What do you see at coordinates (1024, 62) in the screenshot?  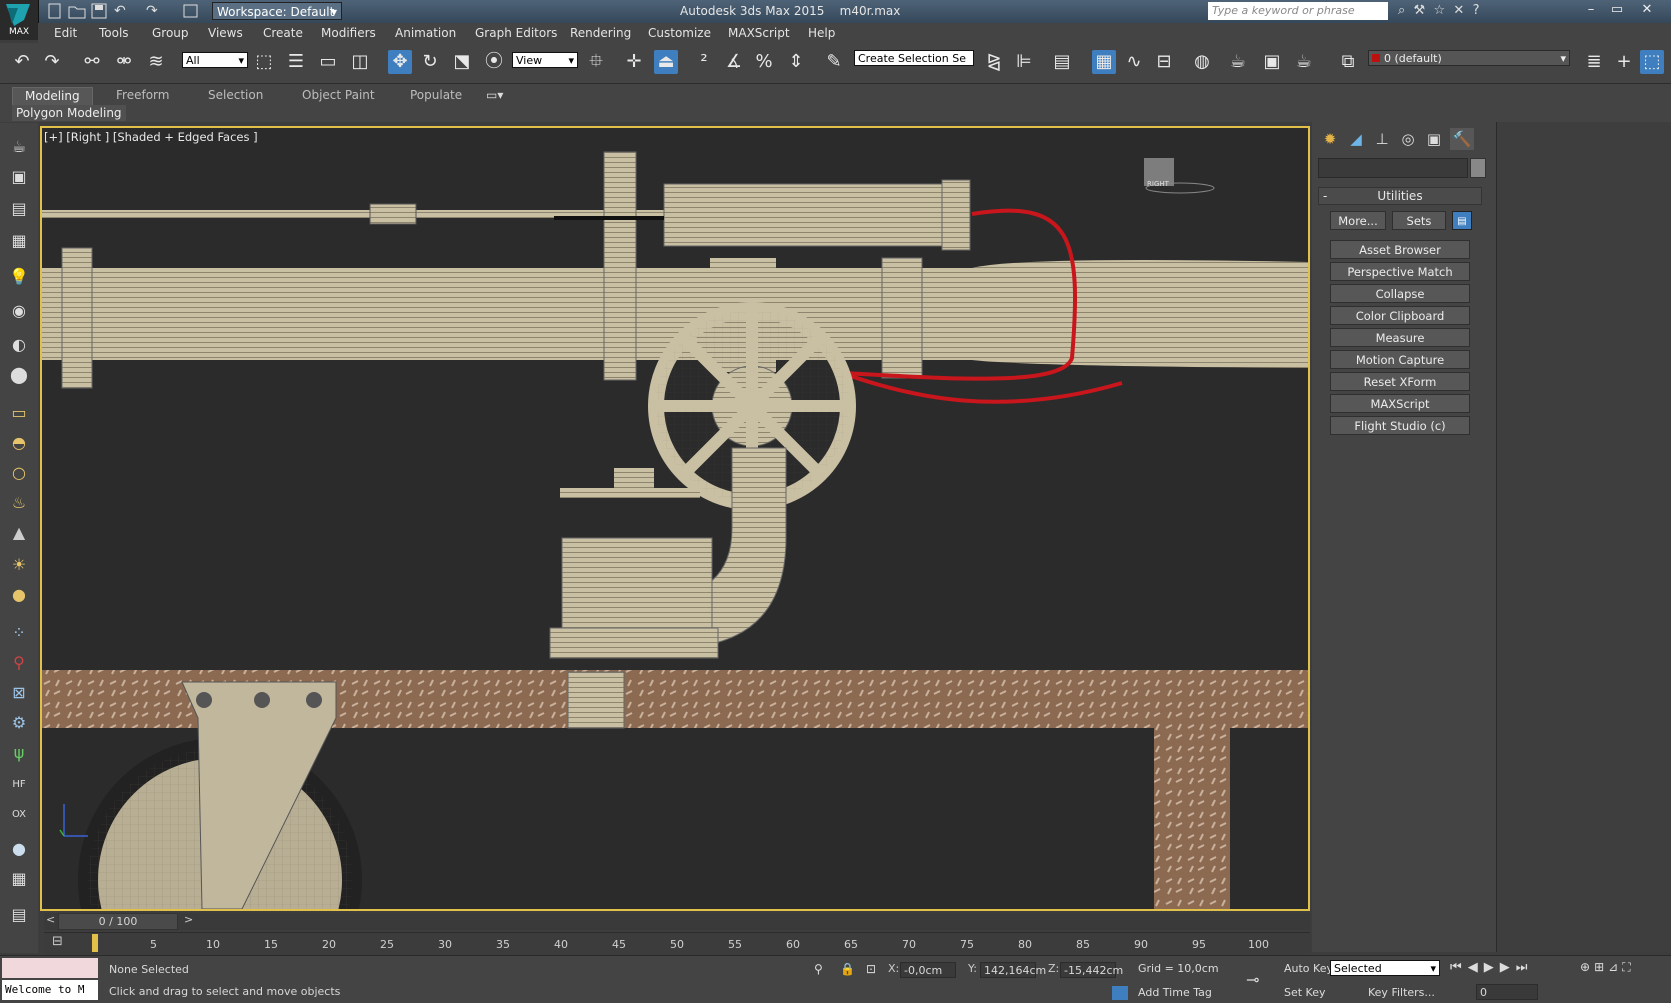 I see `align-icon: ⊫` at bounding box center [1024, 62].